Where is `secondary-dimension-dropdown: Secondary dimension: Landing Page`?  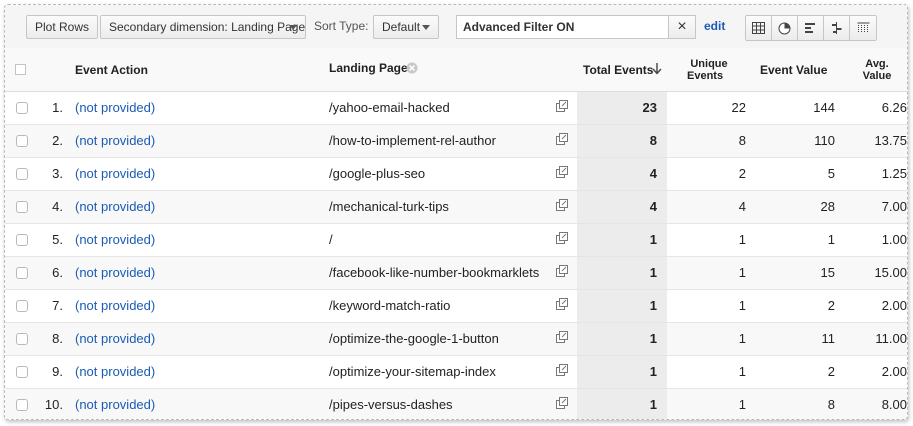 secondary-dimension-dropdown: Secondary dimension: Landing Page is located at coordinates (203, 27).